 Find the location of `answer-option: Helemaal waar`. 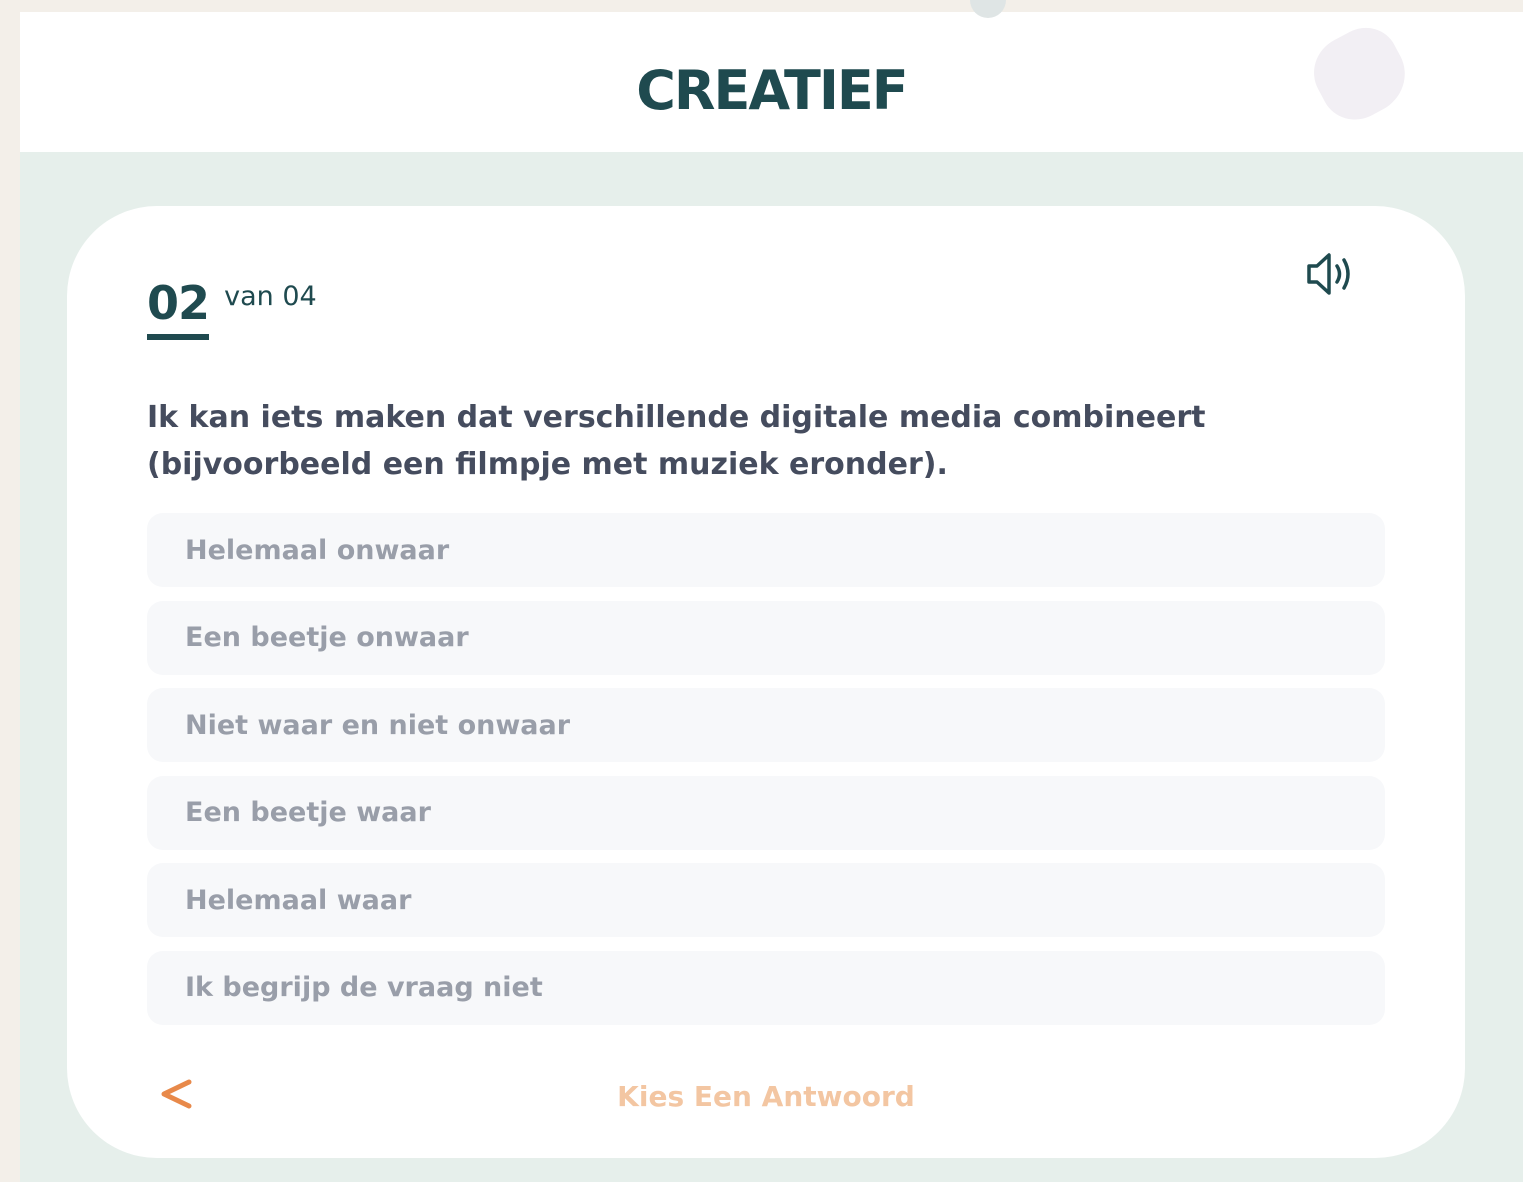

answer-option: Helemaal waar is located at coordinates (766, 900).